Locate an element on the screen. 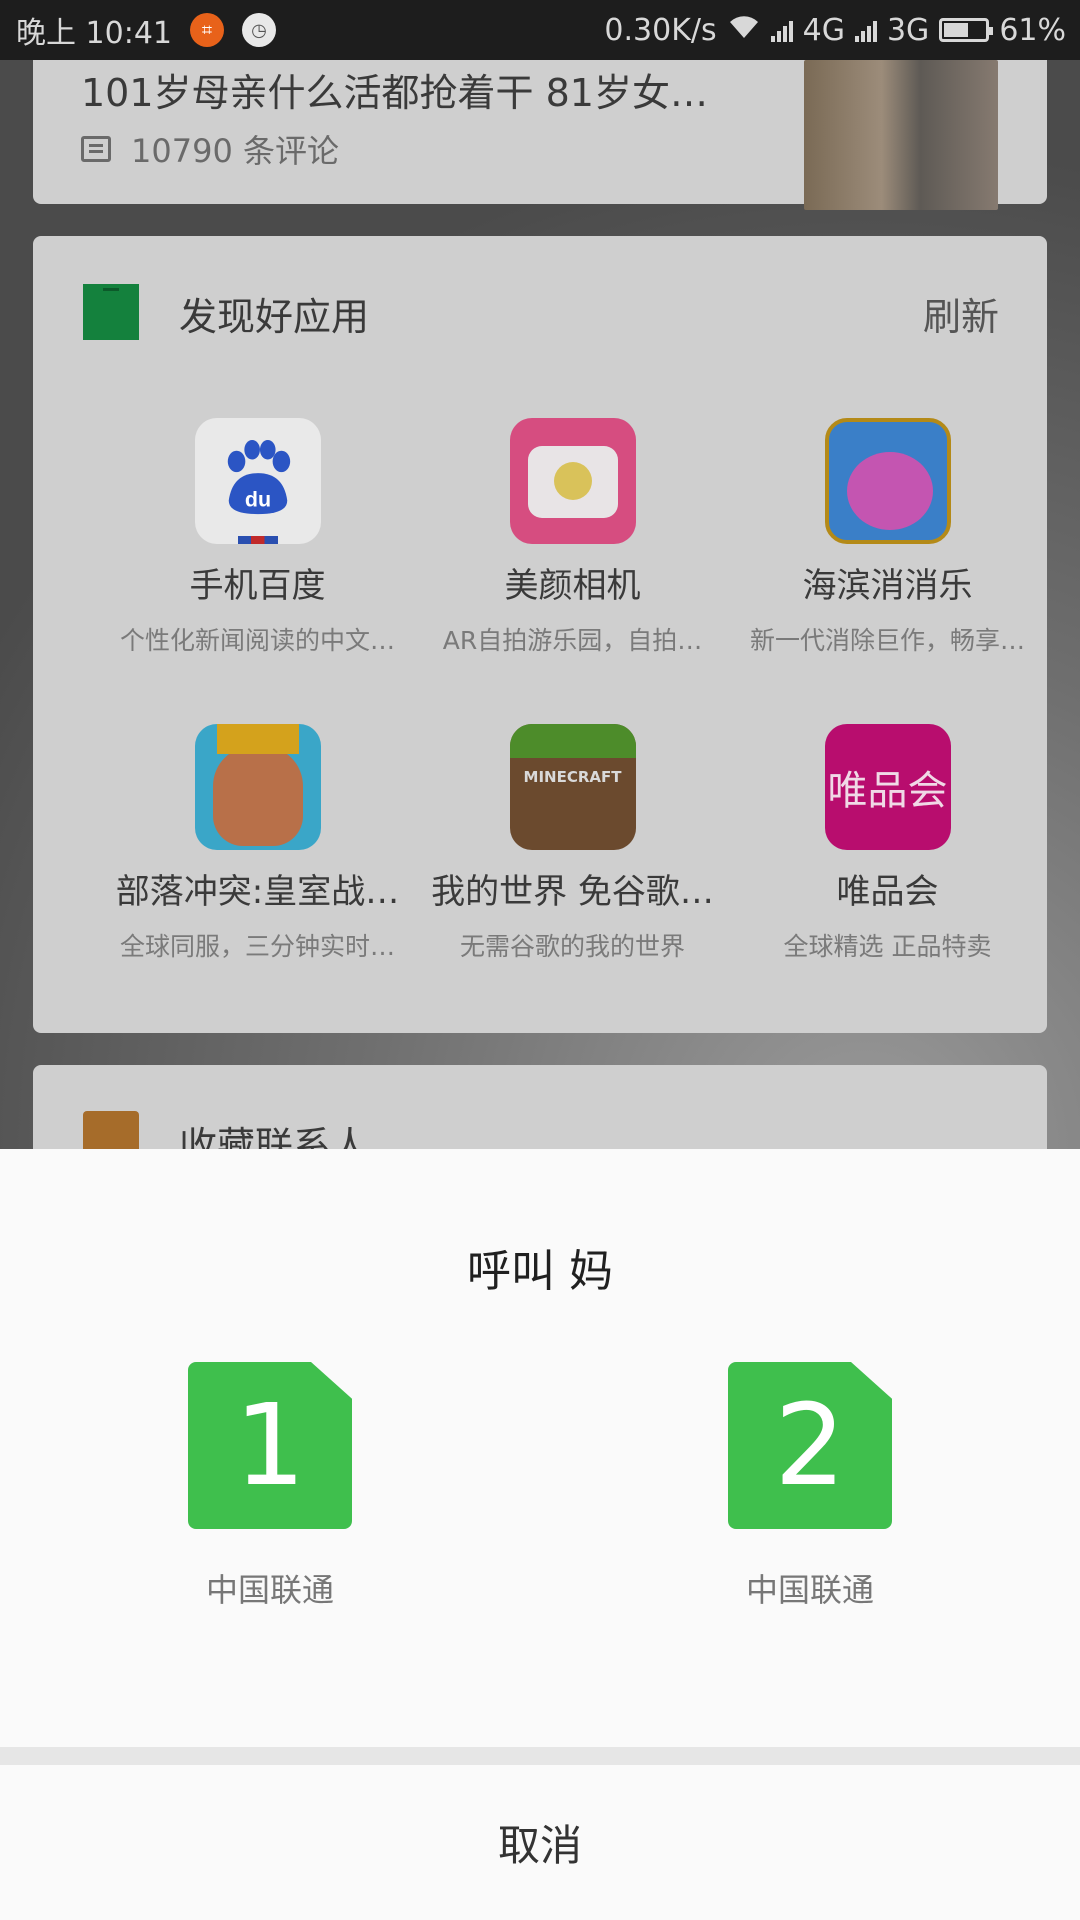  sim-1-button: 1 中国联通 is located at coordinates (270, 1486).